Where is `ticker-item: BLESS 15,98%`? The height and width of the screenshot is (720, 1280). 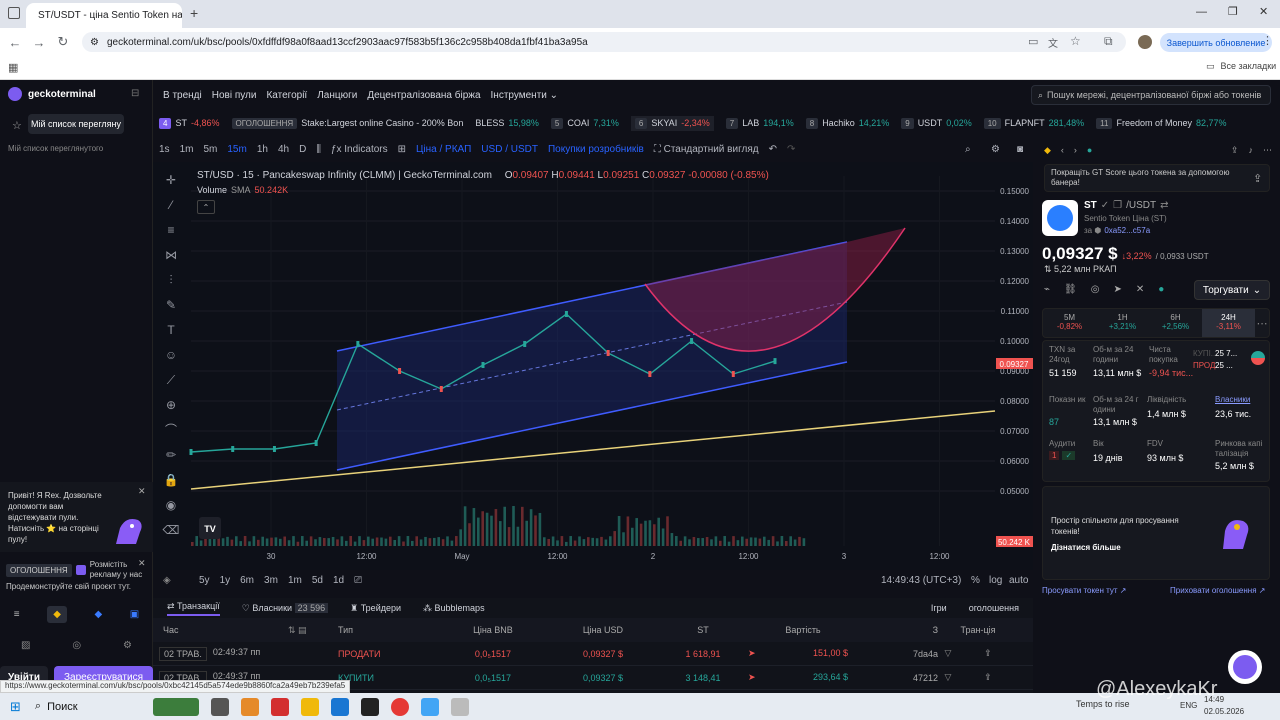 ticker-item: BLESS 15,98% is located at coordinates (507, 123).